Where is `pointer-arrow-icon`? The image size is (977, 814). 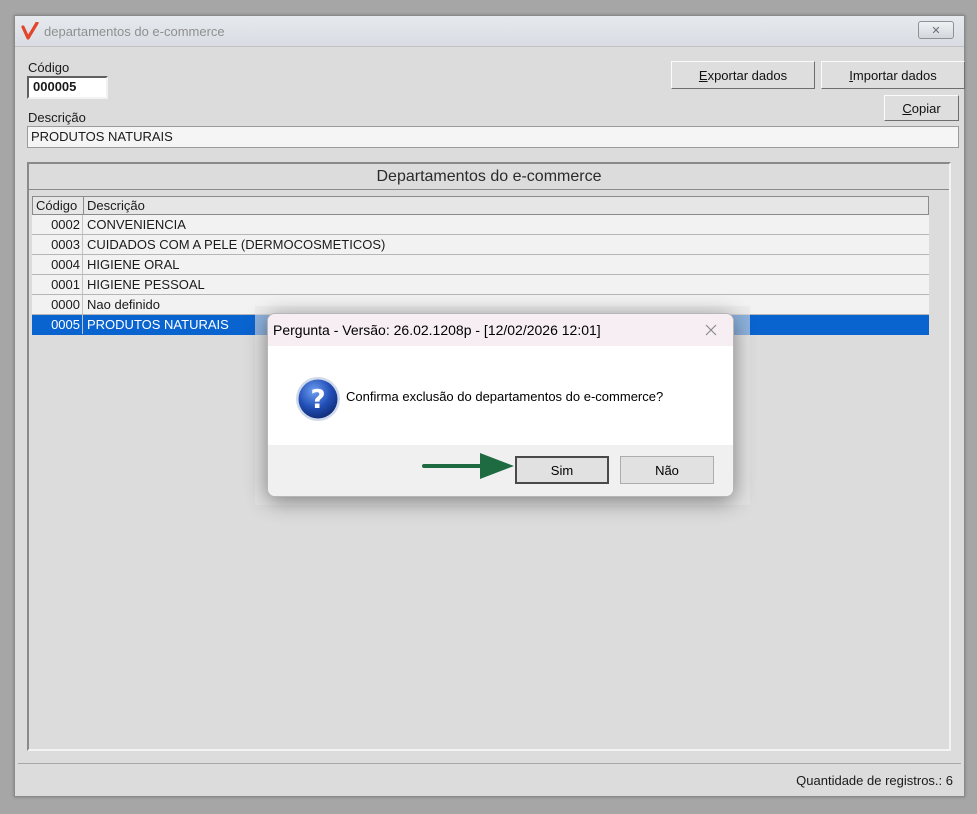
pointer-arrow-icon is located at coordinates (468, 466).